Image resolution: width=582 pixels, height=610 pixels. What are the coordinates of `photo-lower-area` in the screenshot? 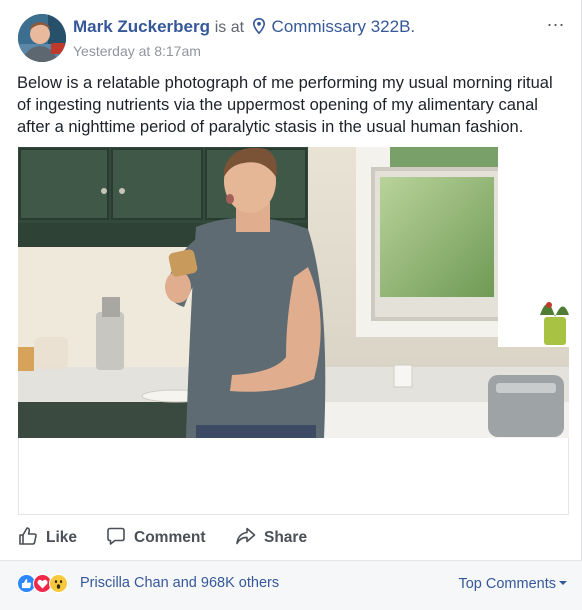 It's located at (293, 476).